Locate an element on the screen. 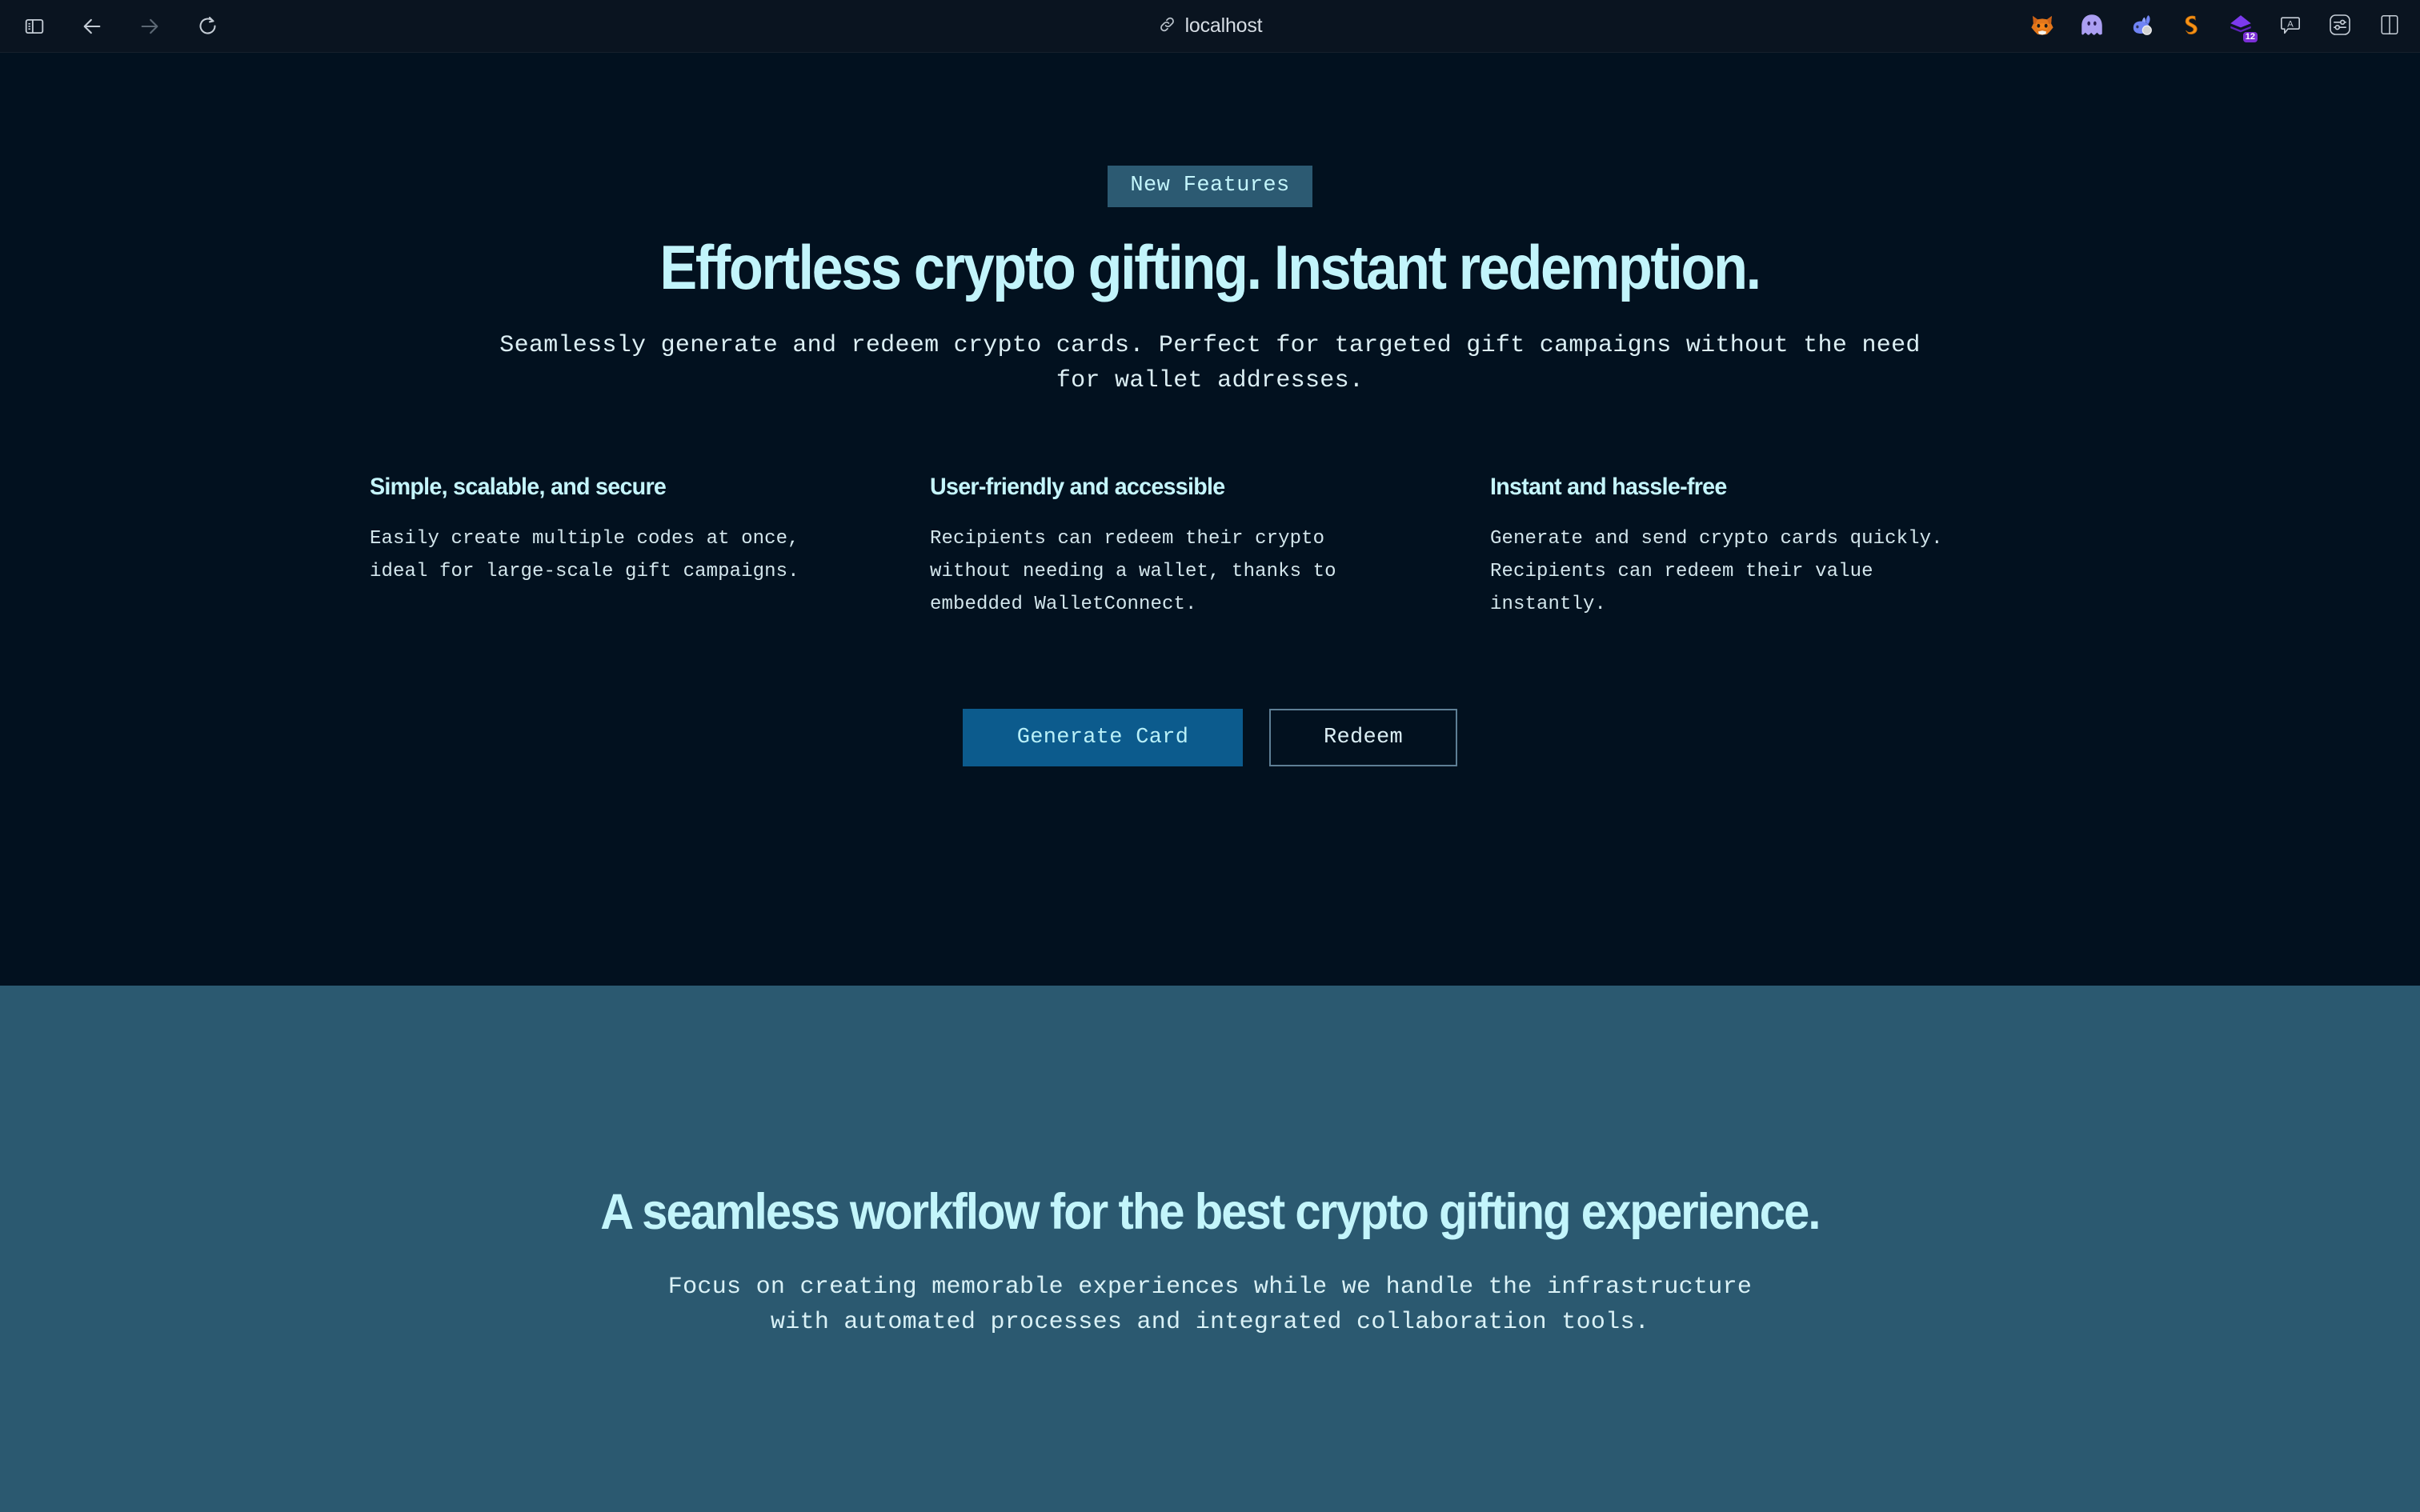 This screenshot has width=2420, height=1512. new-features-badge: New Features is located at coordinates (1210, 186).